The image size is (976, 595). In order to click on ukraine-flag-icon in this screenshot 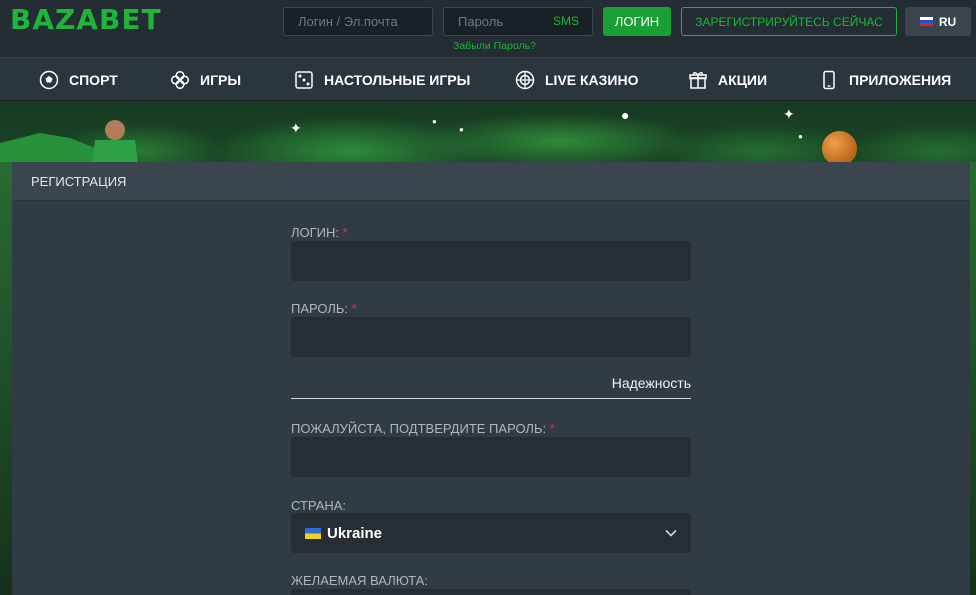, I will do `click(313, 533)`.